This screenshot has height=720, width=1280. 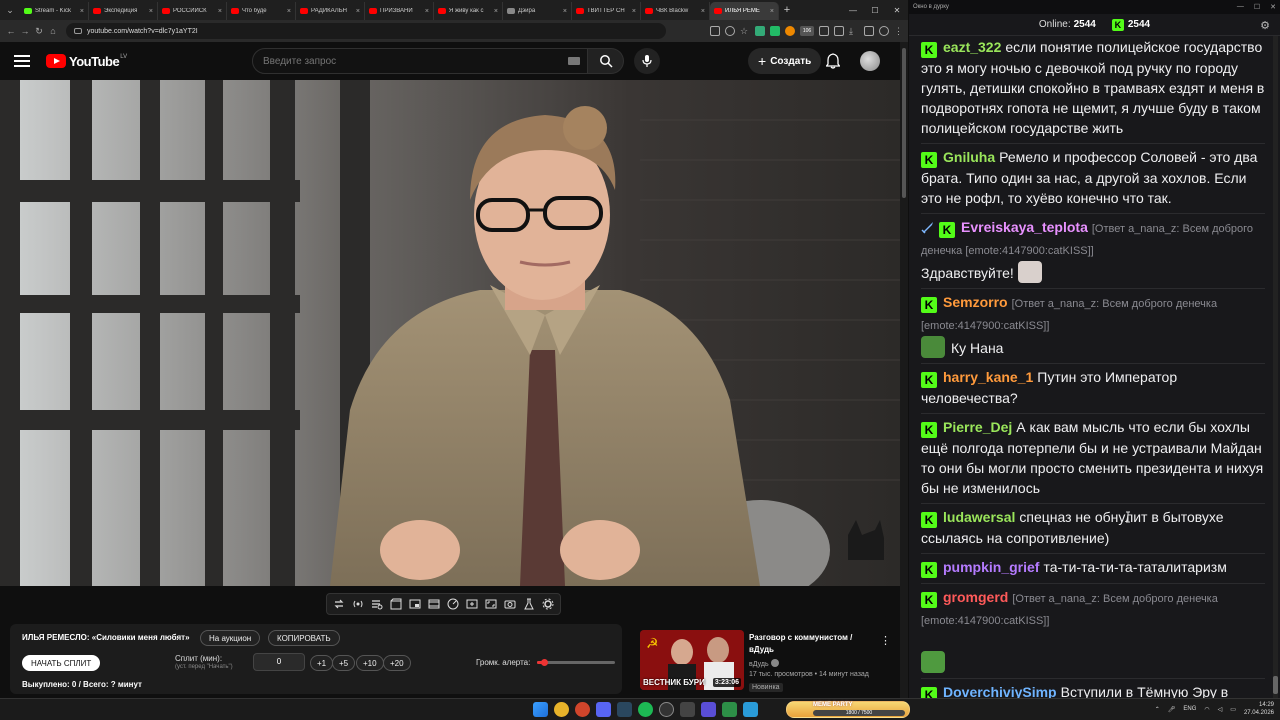 I want to click on close-icon: ✕, so click(x=897, y=10).